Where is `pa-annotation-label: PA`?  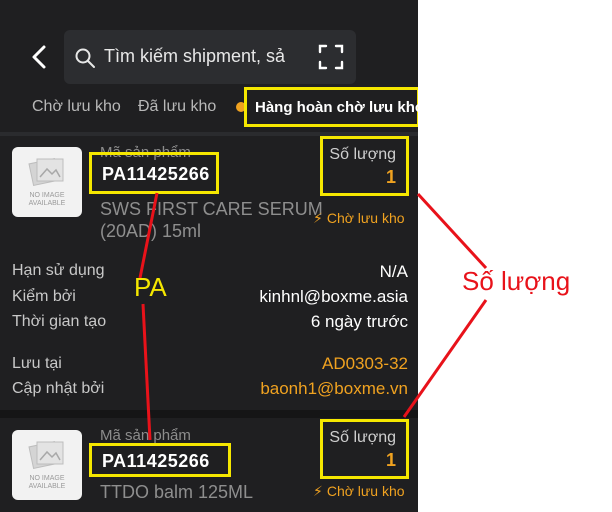
pa-annotation-label: PA is located at coordinates (150, 287).